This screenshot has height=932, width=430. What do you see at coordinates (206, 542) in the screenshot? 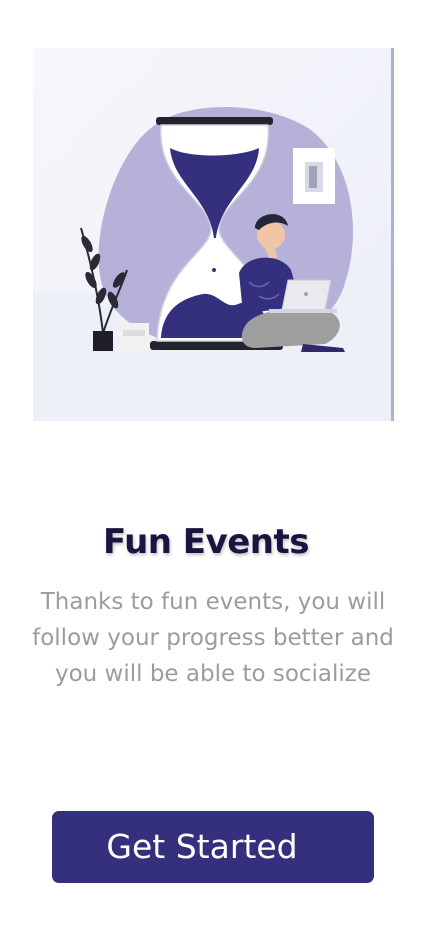
I see `page-title: Fun Events` at bounding box center [206, 542].